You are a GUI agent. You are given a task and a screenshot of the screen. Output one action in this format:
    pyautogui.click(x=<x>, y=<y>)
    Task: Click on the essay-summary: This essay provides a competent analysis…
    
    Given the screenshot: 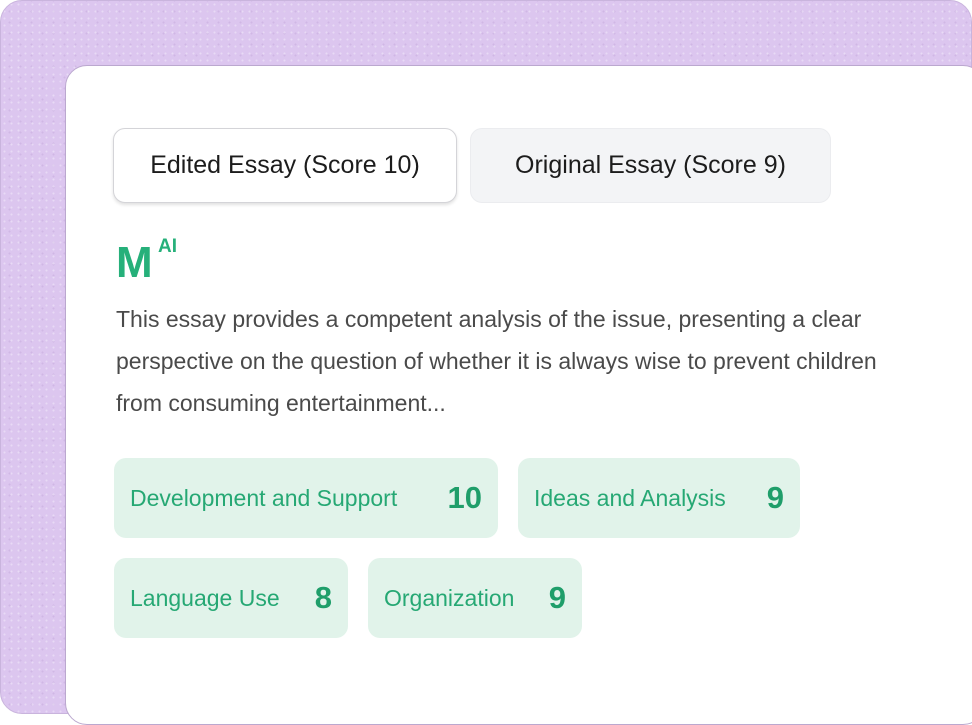 What is the action you would take?
    pyautogui.click(x=496, y=361)
    